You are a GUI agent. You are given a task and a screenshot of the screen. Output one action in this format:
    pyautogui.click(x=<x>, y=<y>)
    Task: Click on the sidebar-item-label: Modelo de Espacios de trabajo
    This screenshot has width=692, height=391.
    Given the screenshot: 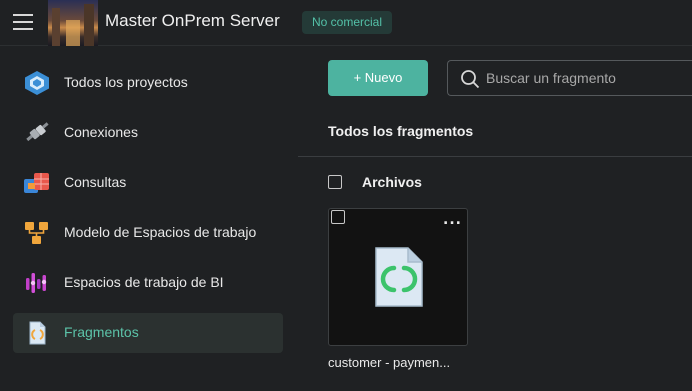 What is the action you would take?
    pyautogui.click(x=160, y=232)
    